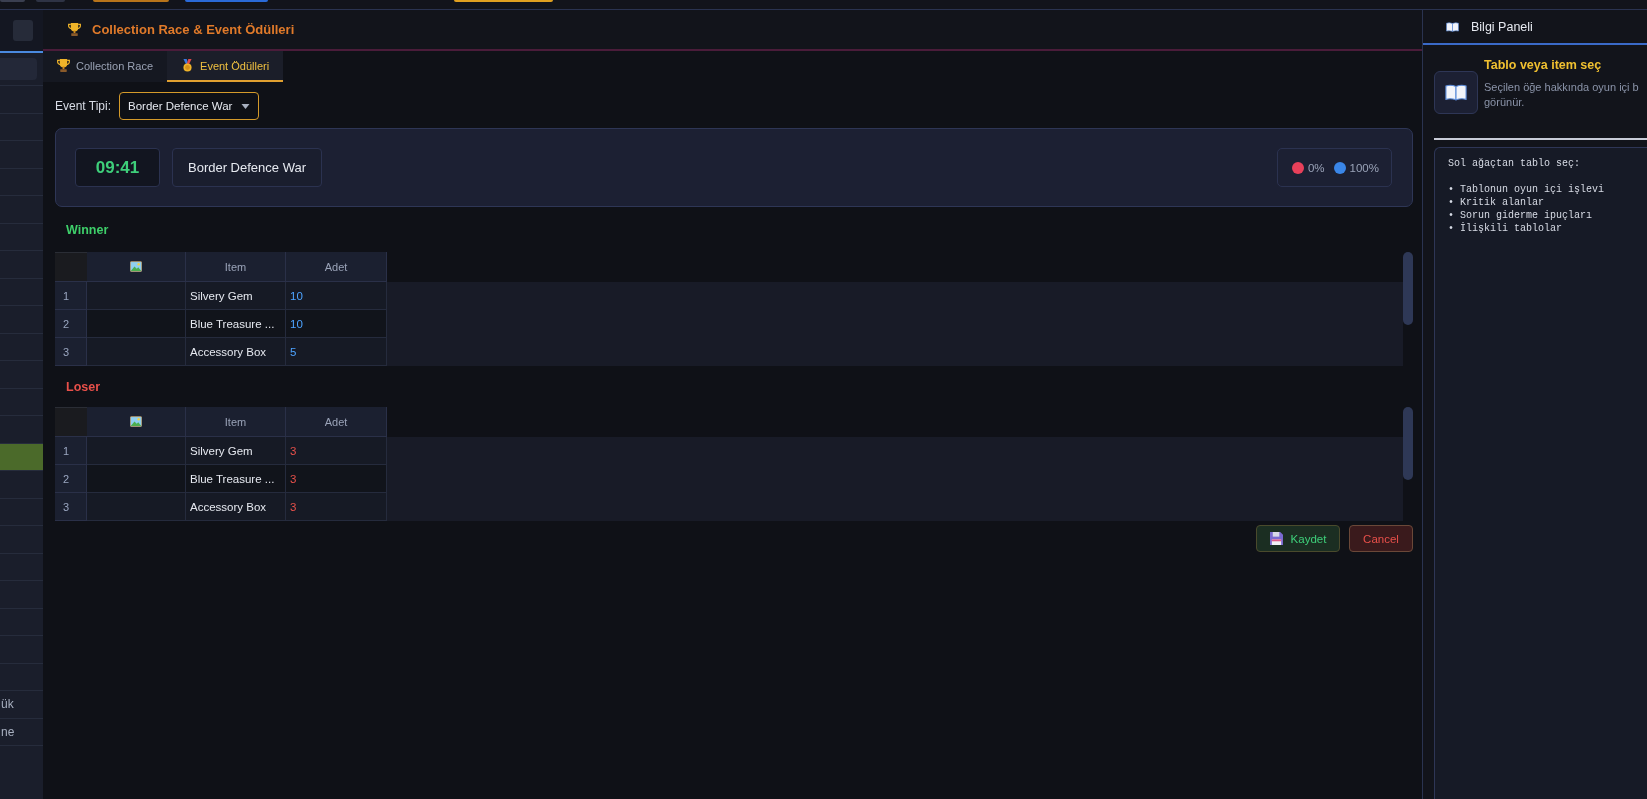  Describe the element at coordinates (1276, 538) in the screenshot. I see `floppy-icon` at that location.